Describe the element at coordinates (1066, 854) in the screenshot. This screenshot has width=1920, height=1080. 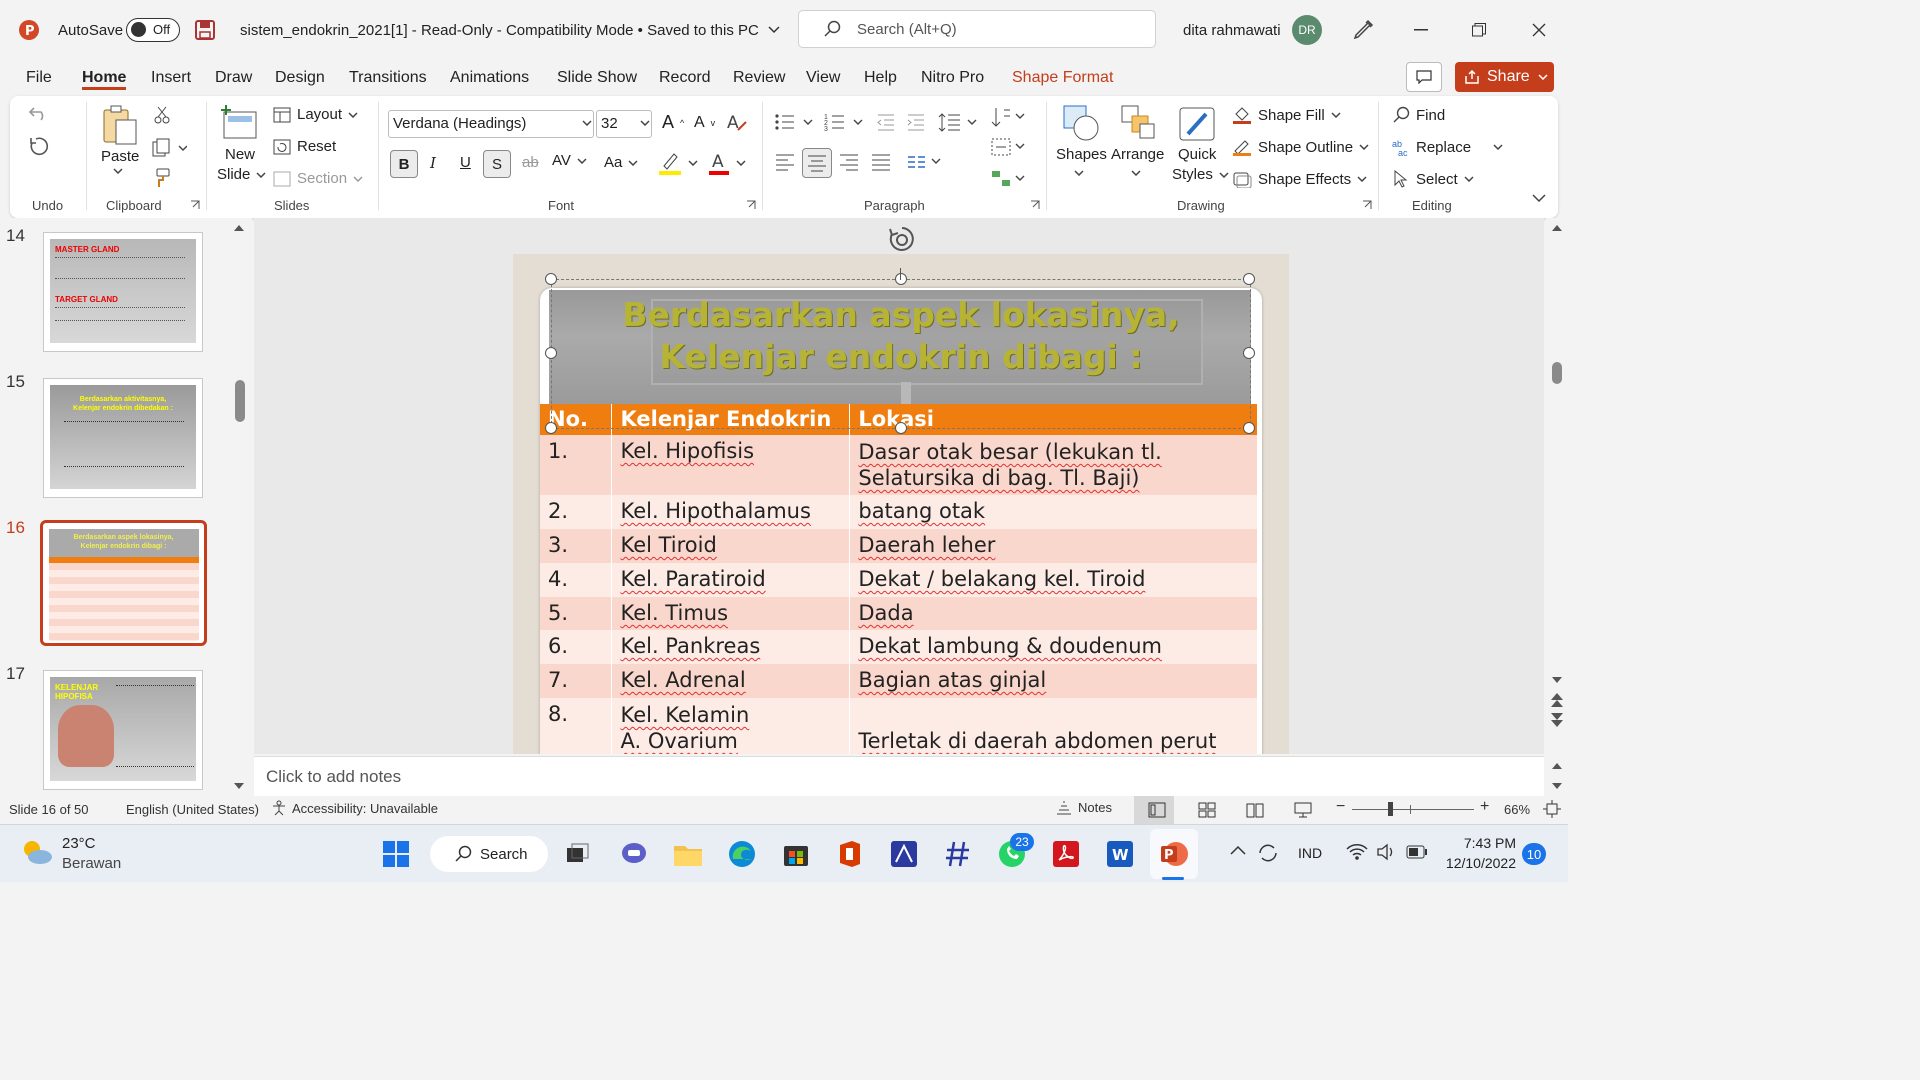
I see `acrobat-icon` at that location.